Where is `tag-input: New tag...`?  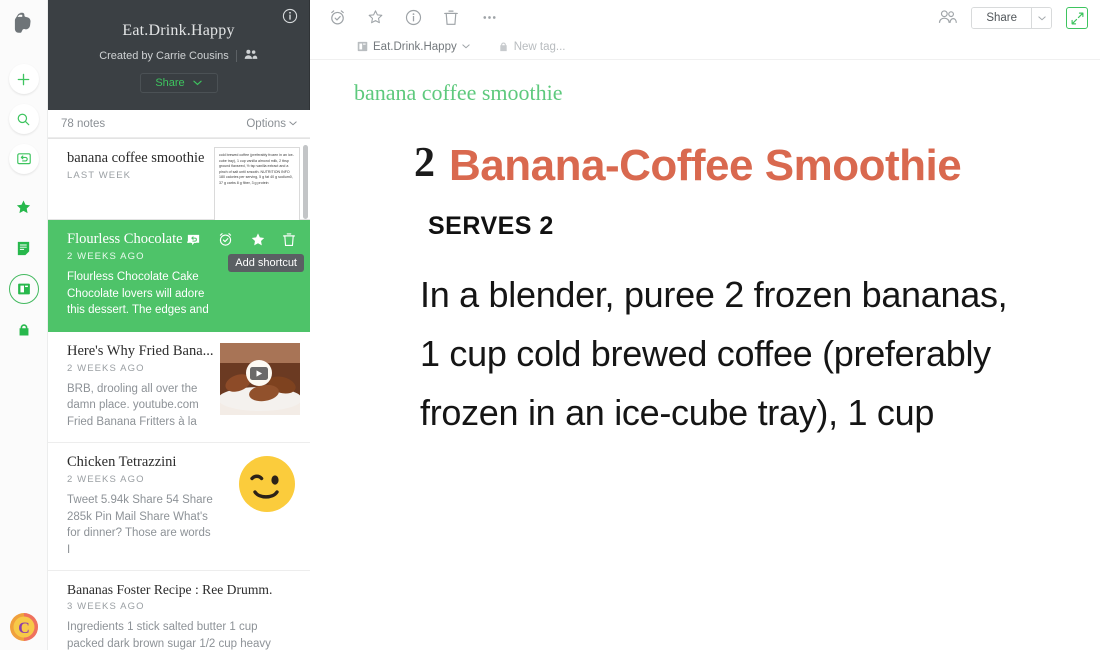 tag-input: New tag... is located at coordinates (532, 47).